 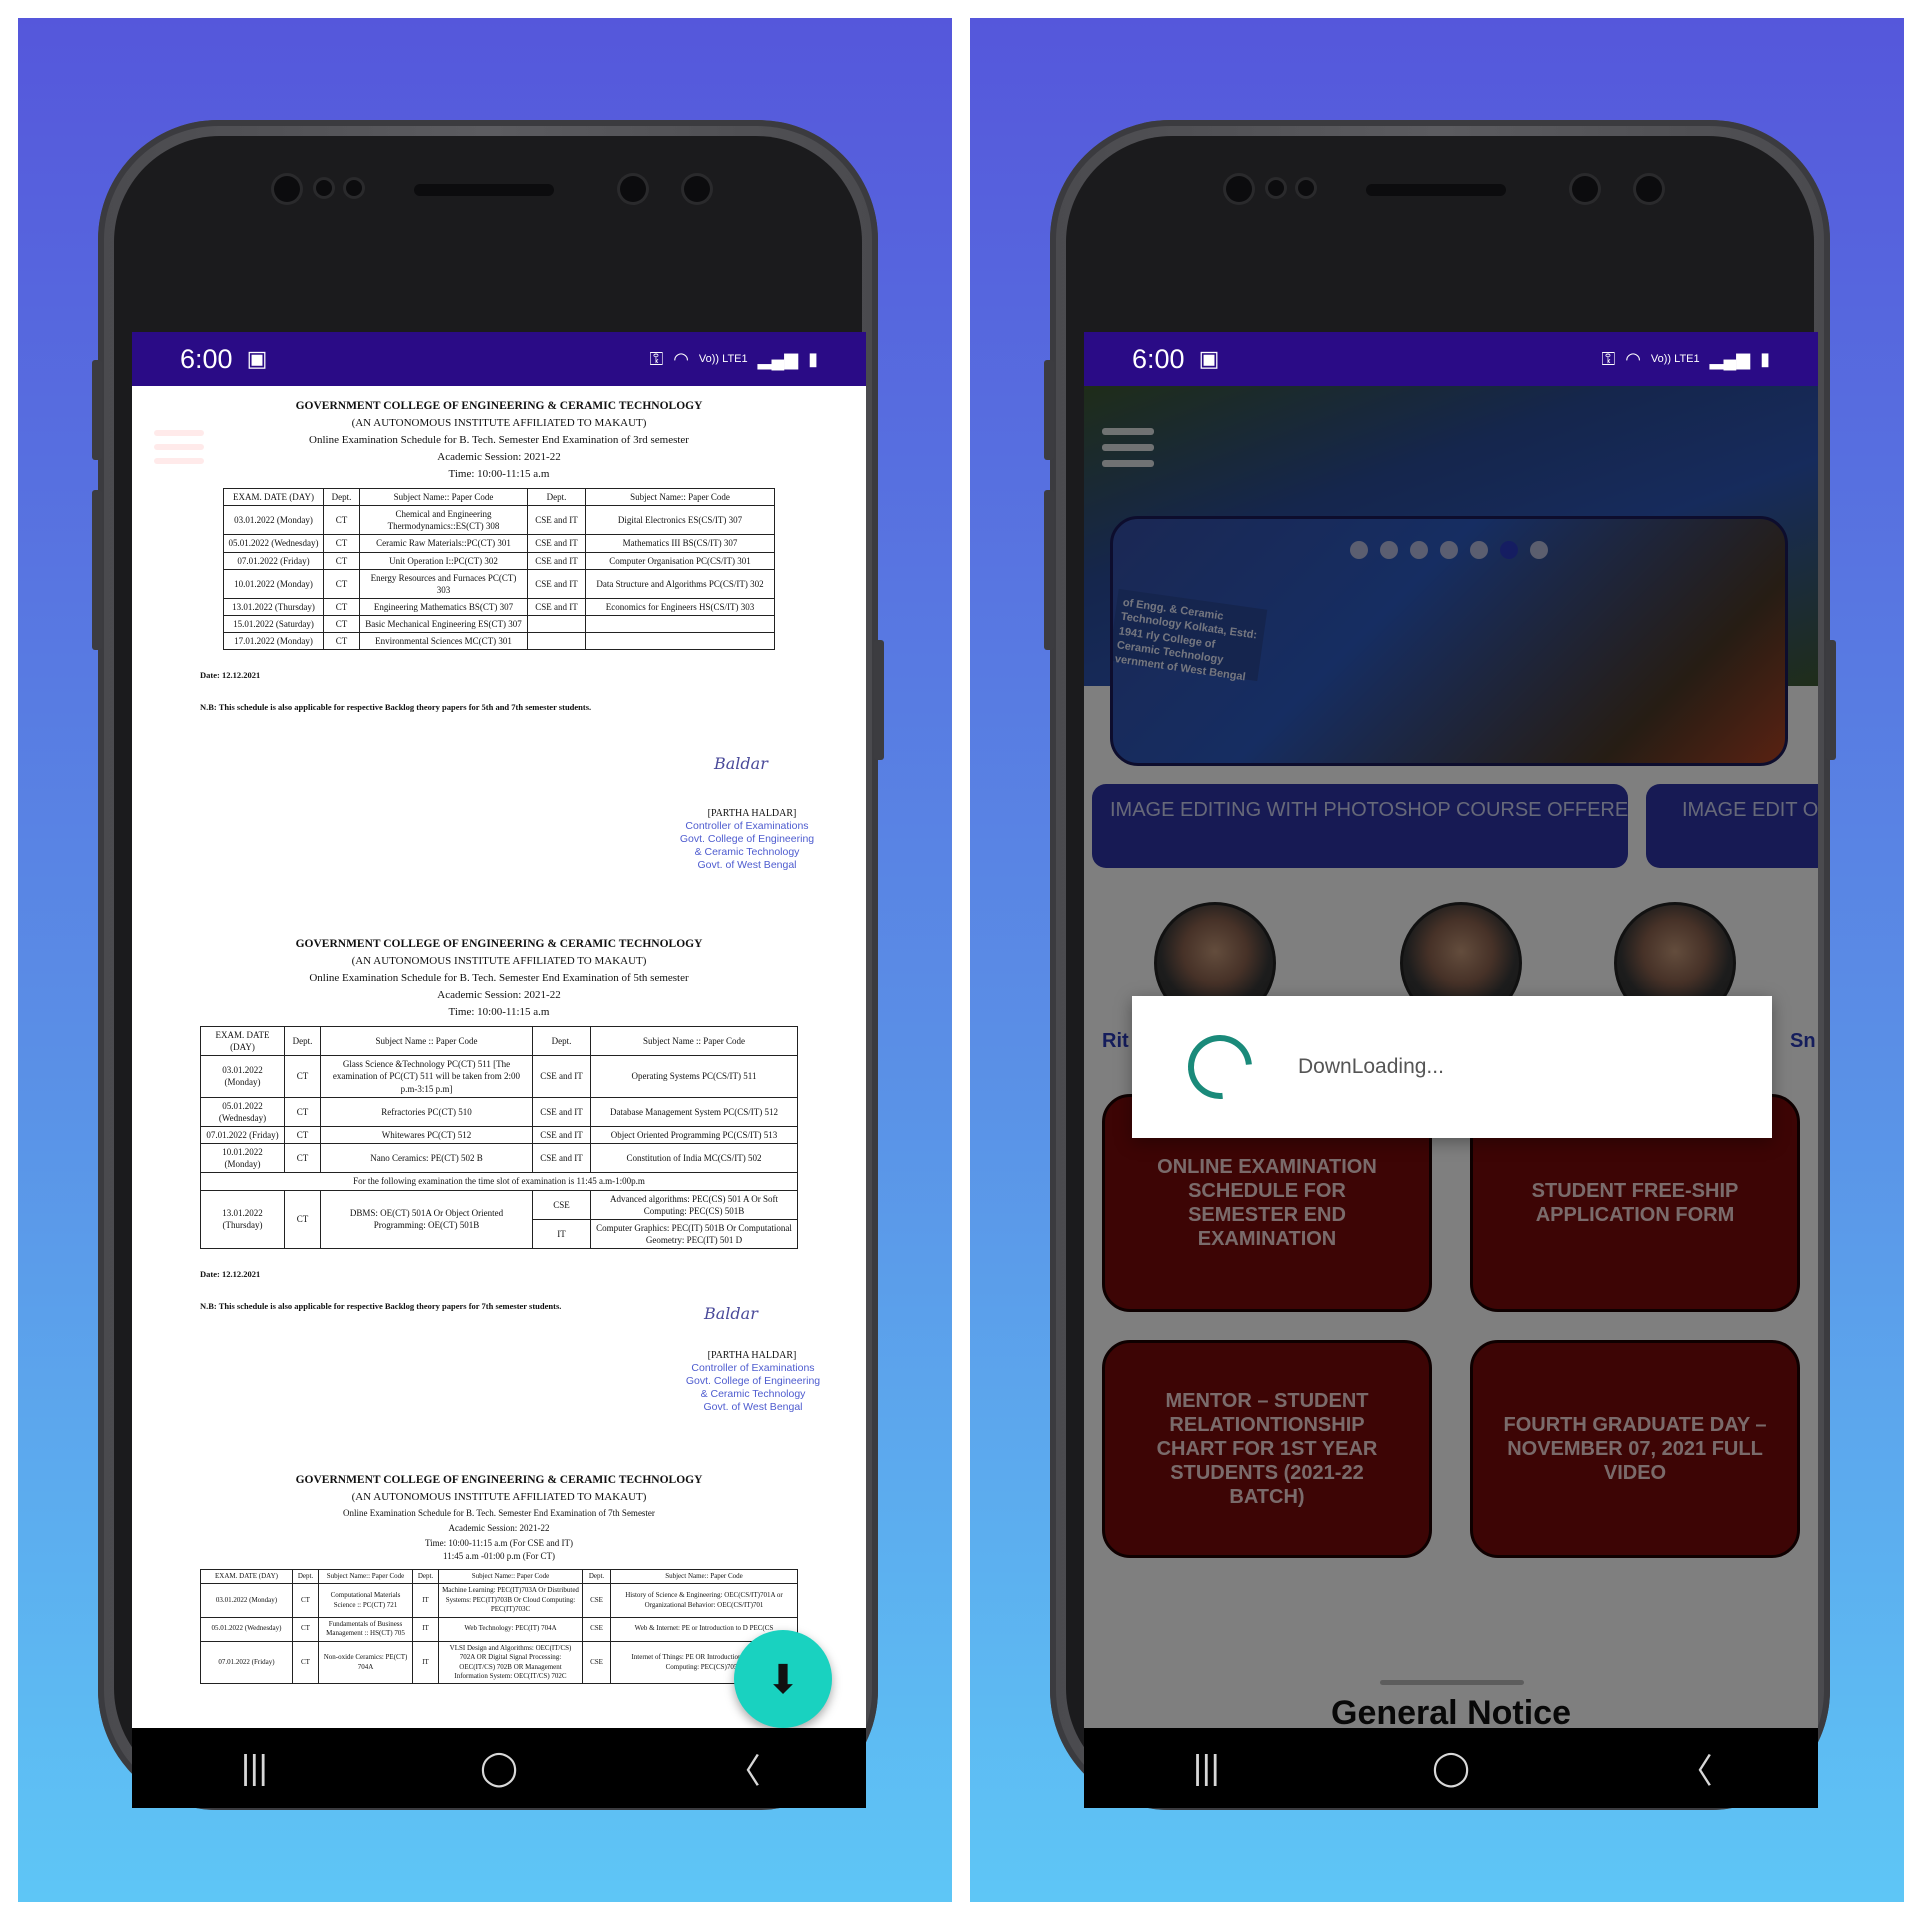 What do you see at coordinates (499, 1543) in the screenshot?
I see `time-line: Time: 10:00-11:15 a.m (For CSE and IT)` at bounding box center [499, 1543].